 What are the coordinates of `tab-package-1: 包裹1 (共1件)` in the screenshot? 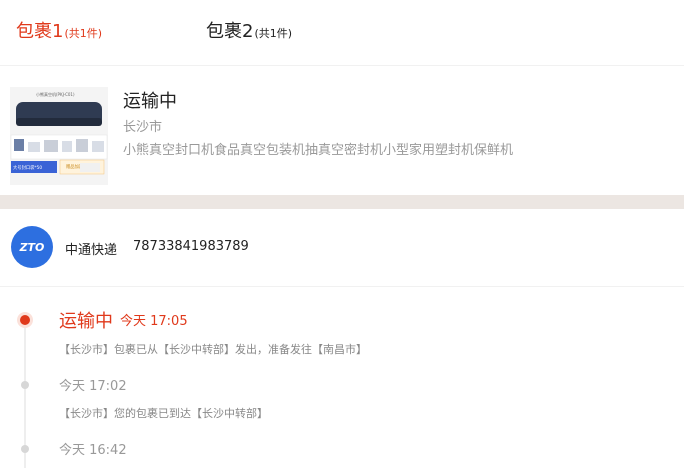 It's located at (59, 33).